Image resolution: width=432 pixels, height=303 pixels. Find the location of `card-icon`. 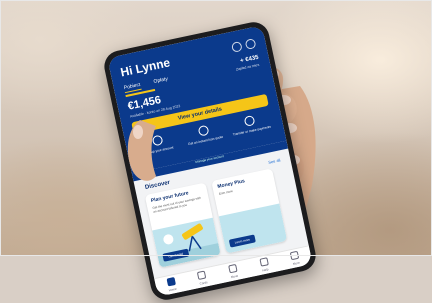

card-icon is located at coordinates (202, 275).